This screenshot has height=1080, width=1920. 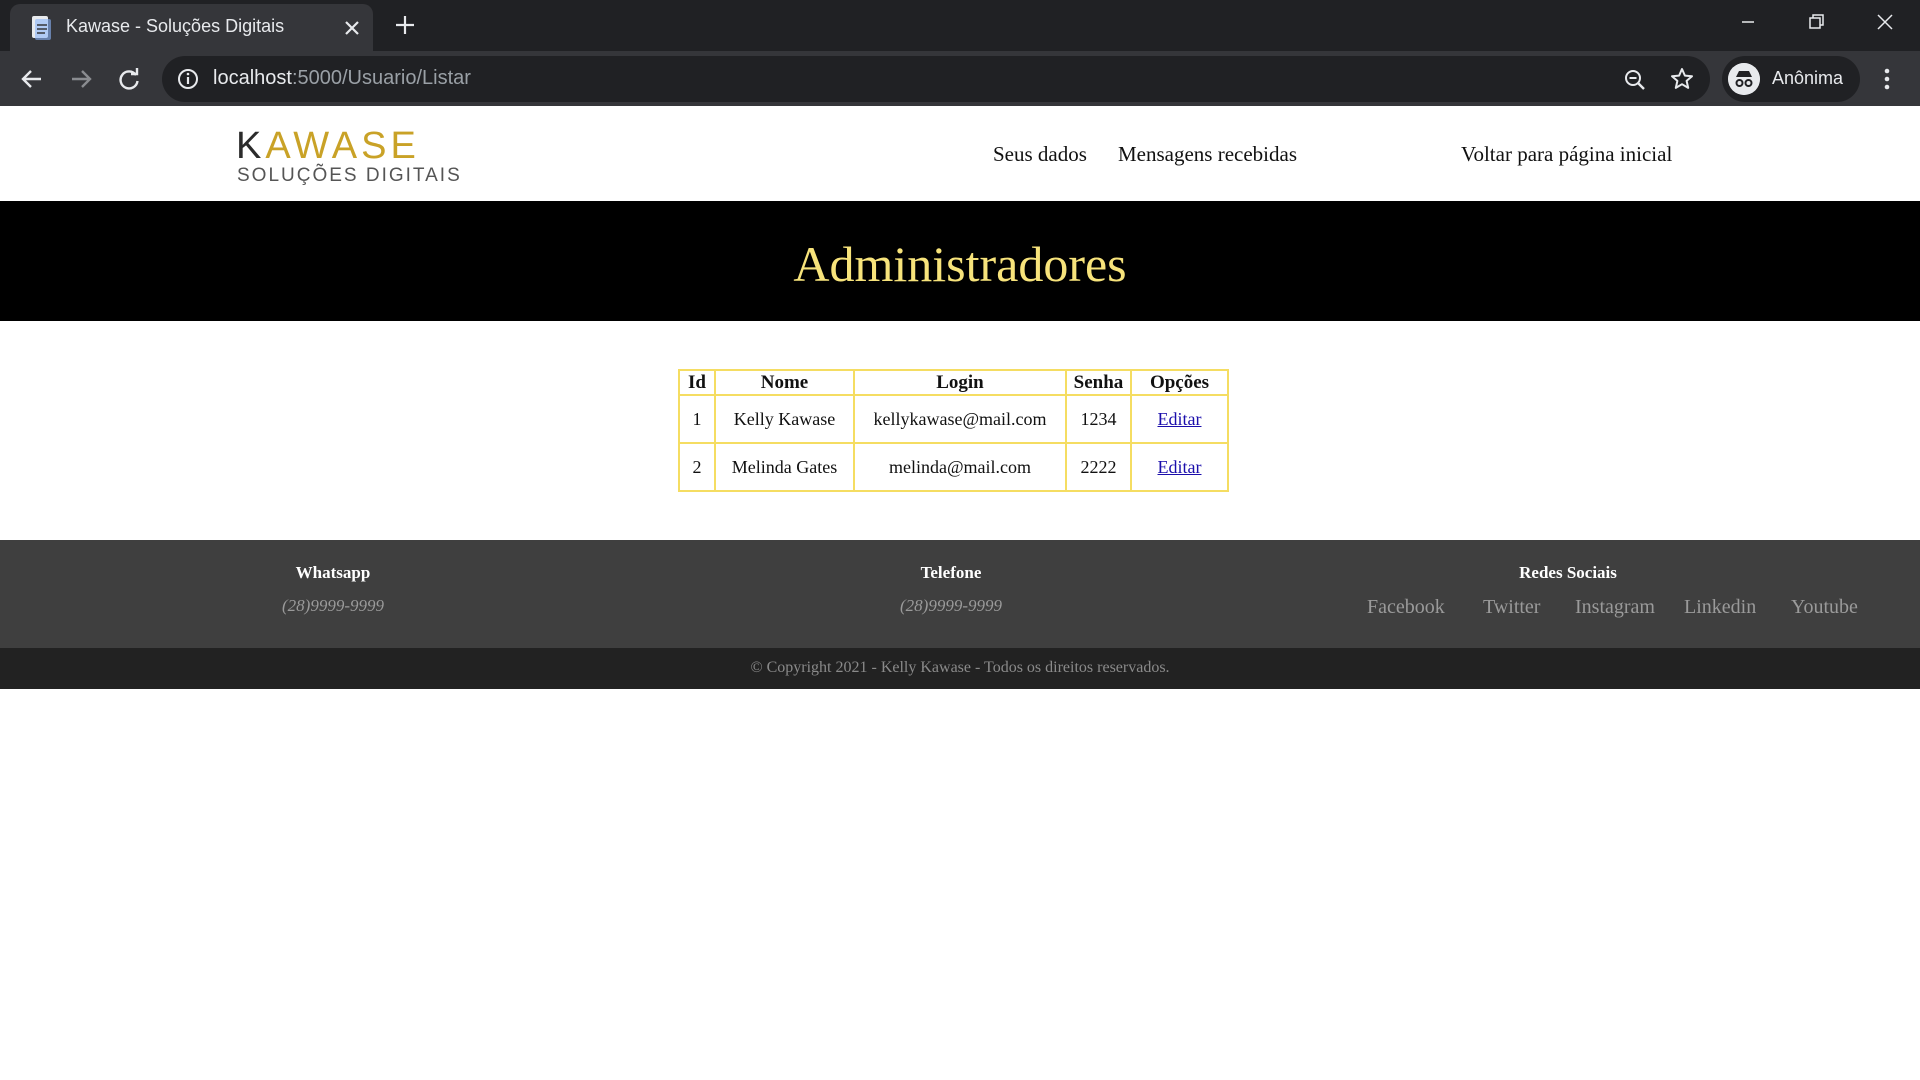 What do you see at coordinates (697, 382) in the screenshot?
I see `header-id: Id` at bounding box center [697, 382].